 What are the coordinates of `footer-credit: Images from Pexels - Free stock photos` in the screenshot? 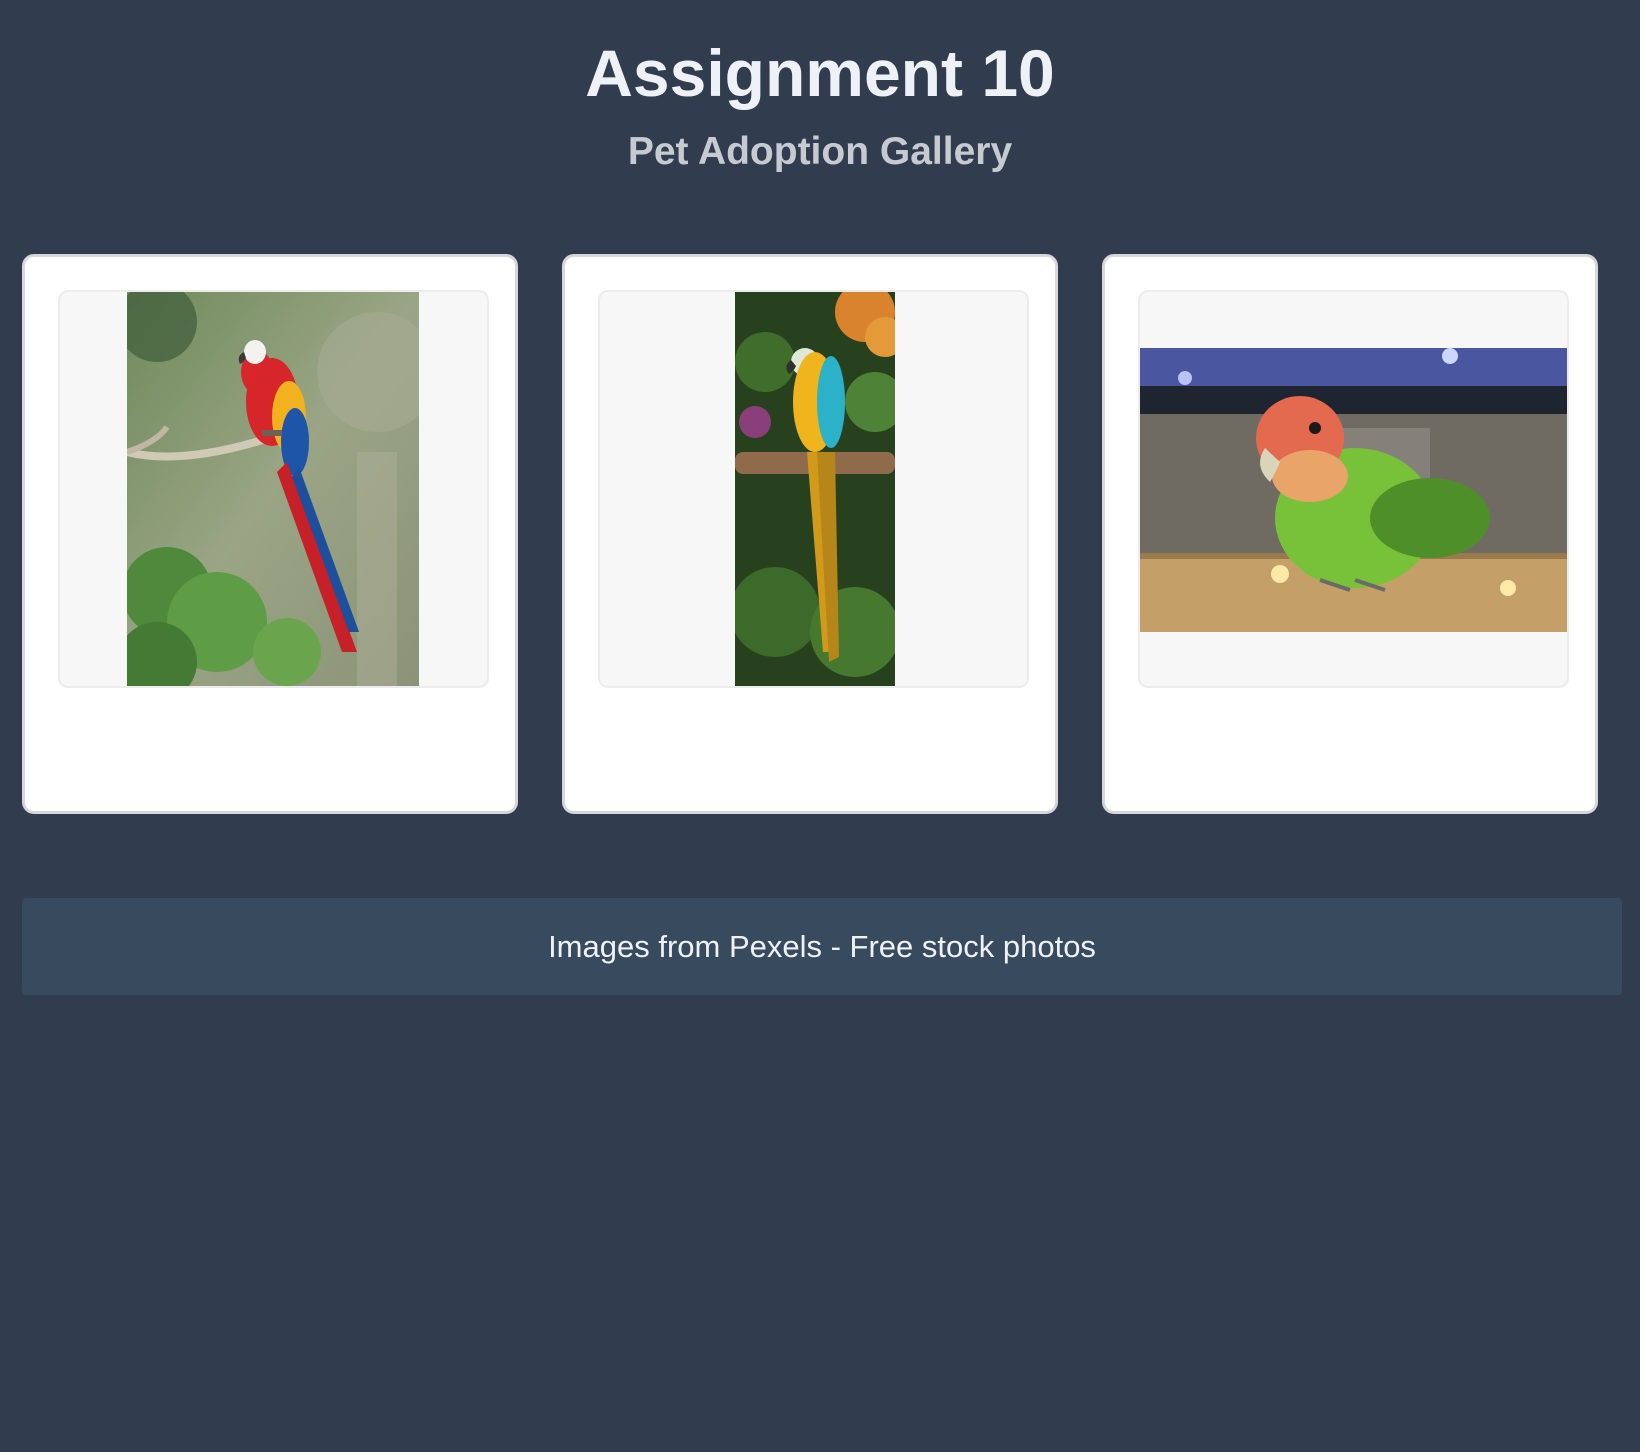 It's located at (822, 946).